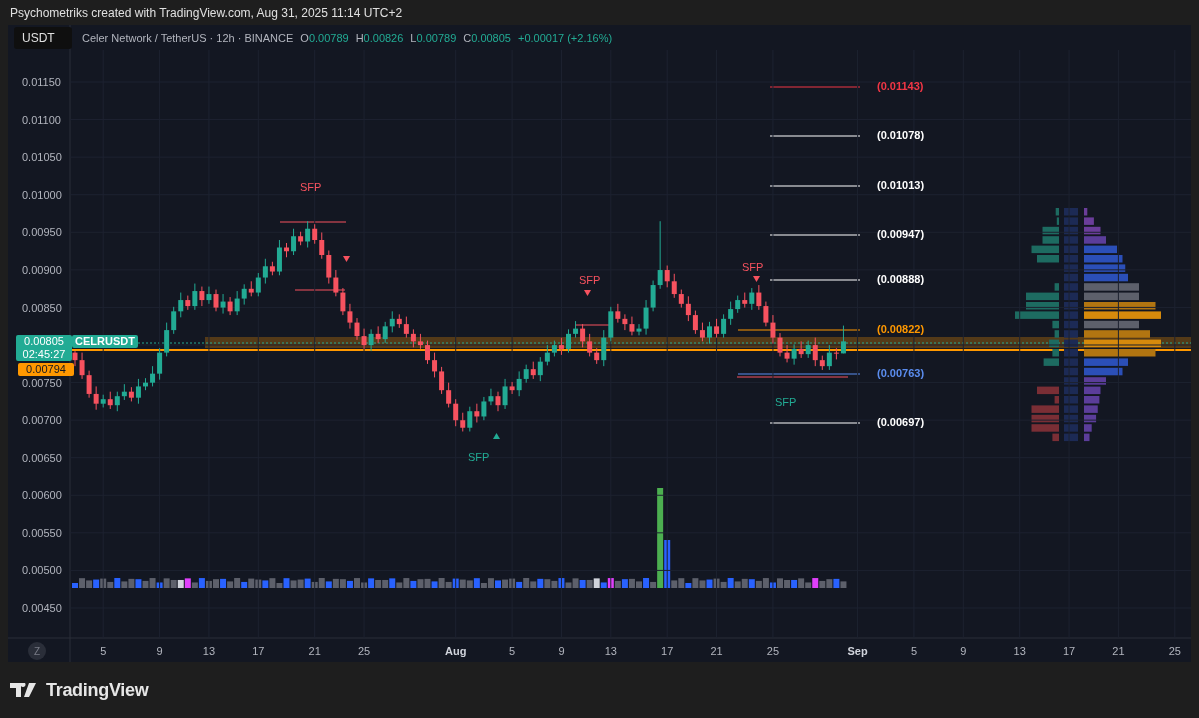  Describe the element at coordinates (901, 185) in the screenshot. I see `level-price-label: (0.01013)` at that location.